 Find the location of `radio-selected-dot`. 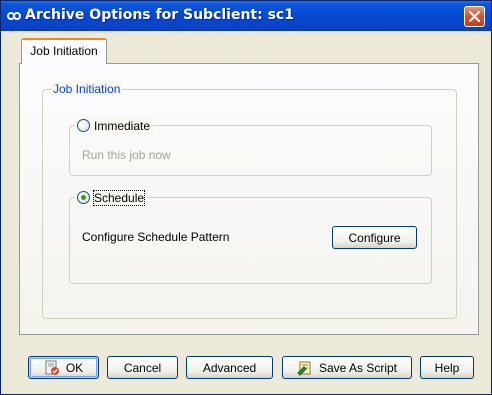

radio-selected-dot is located at coordinates (83, 197).